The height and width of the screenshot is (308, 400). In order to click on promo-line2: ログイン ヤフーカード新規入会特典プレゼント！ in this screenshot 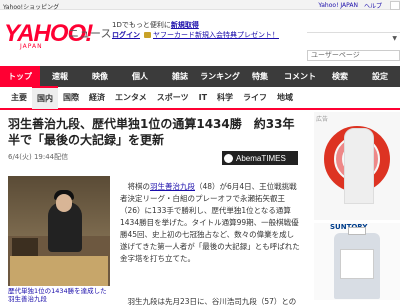, I will do `click(195, 35)`.